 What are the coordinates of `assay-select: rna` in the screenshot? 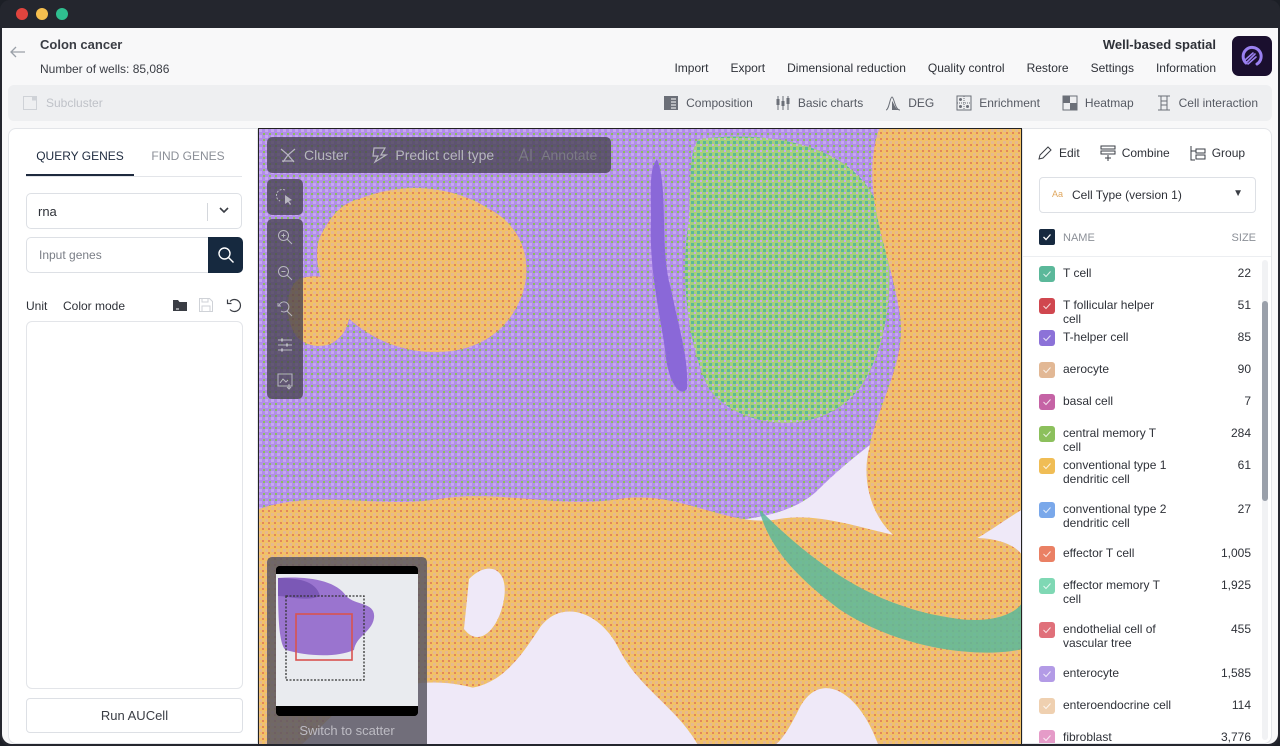 It's located at (134, 211).